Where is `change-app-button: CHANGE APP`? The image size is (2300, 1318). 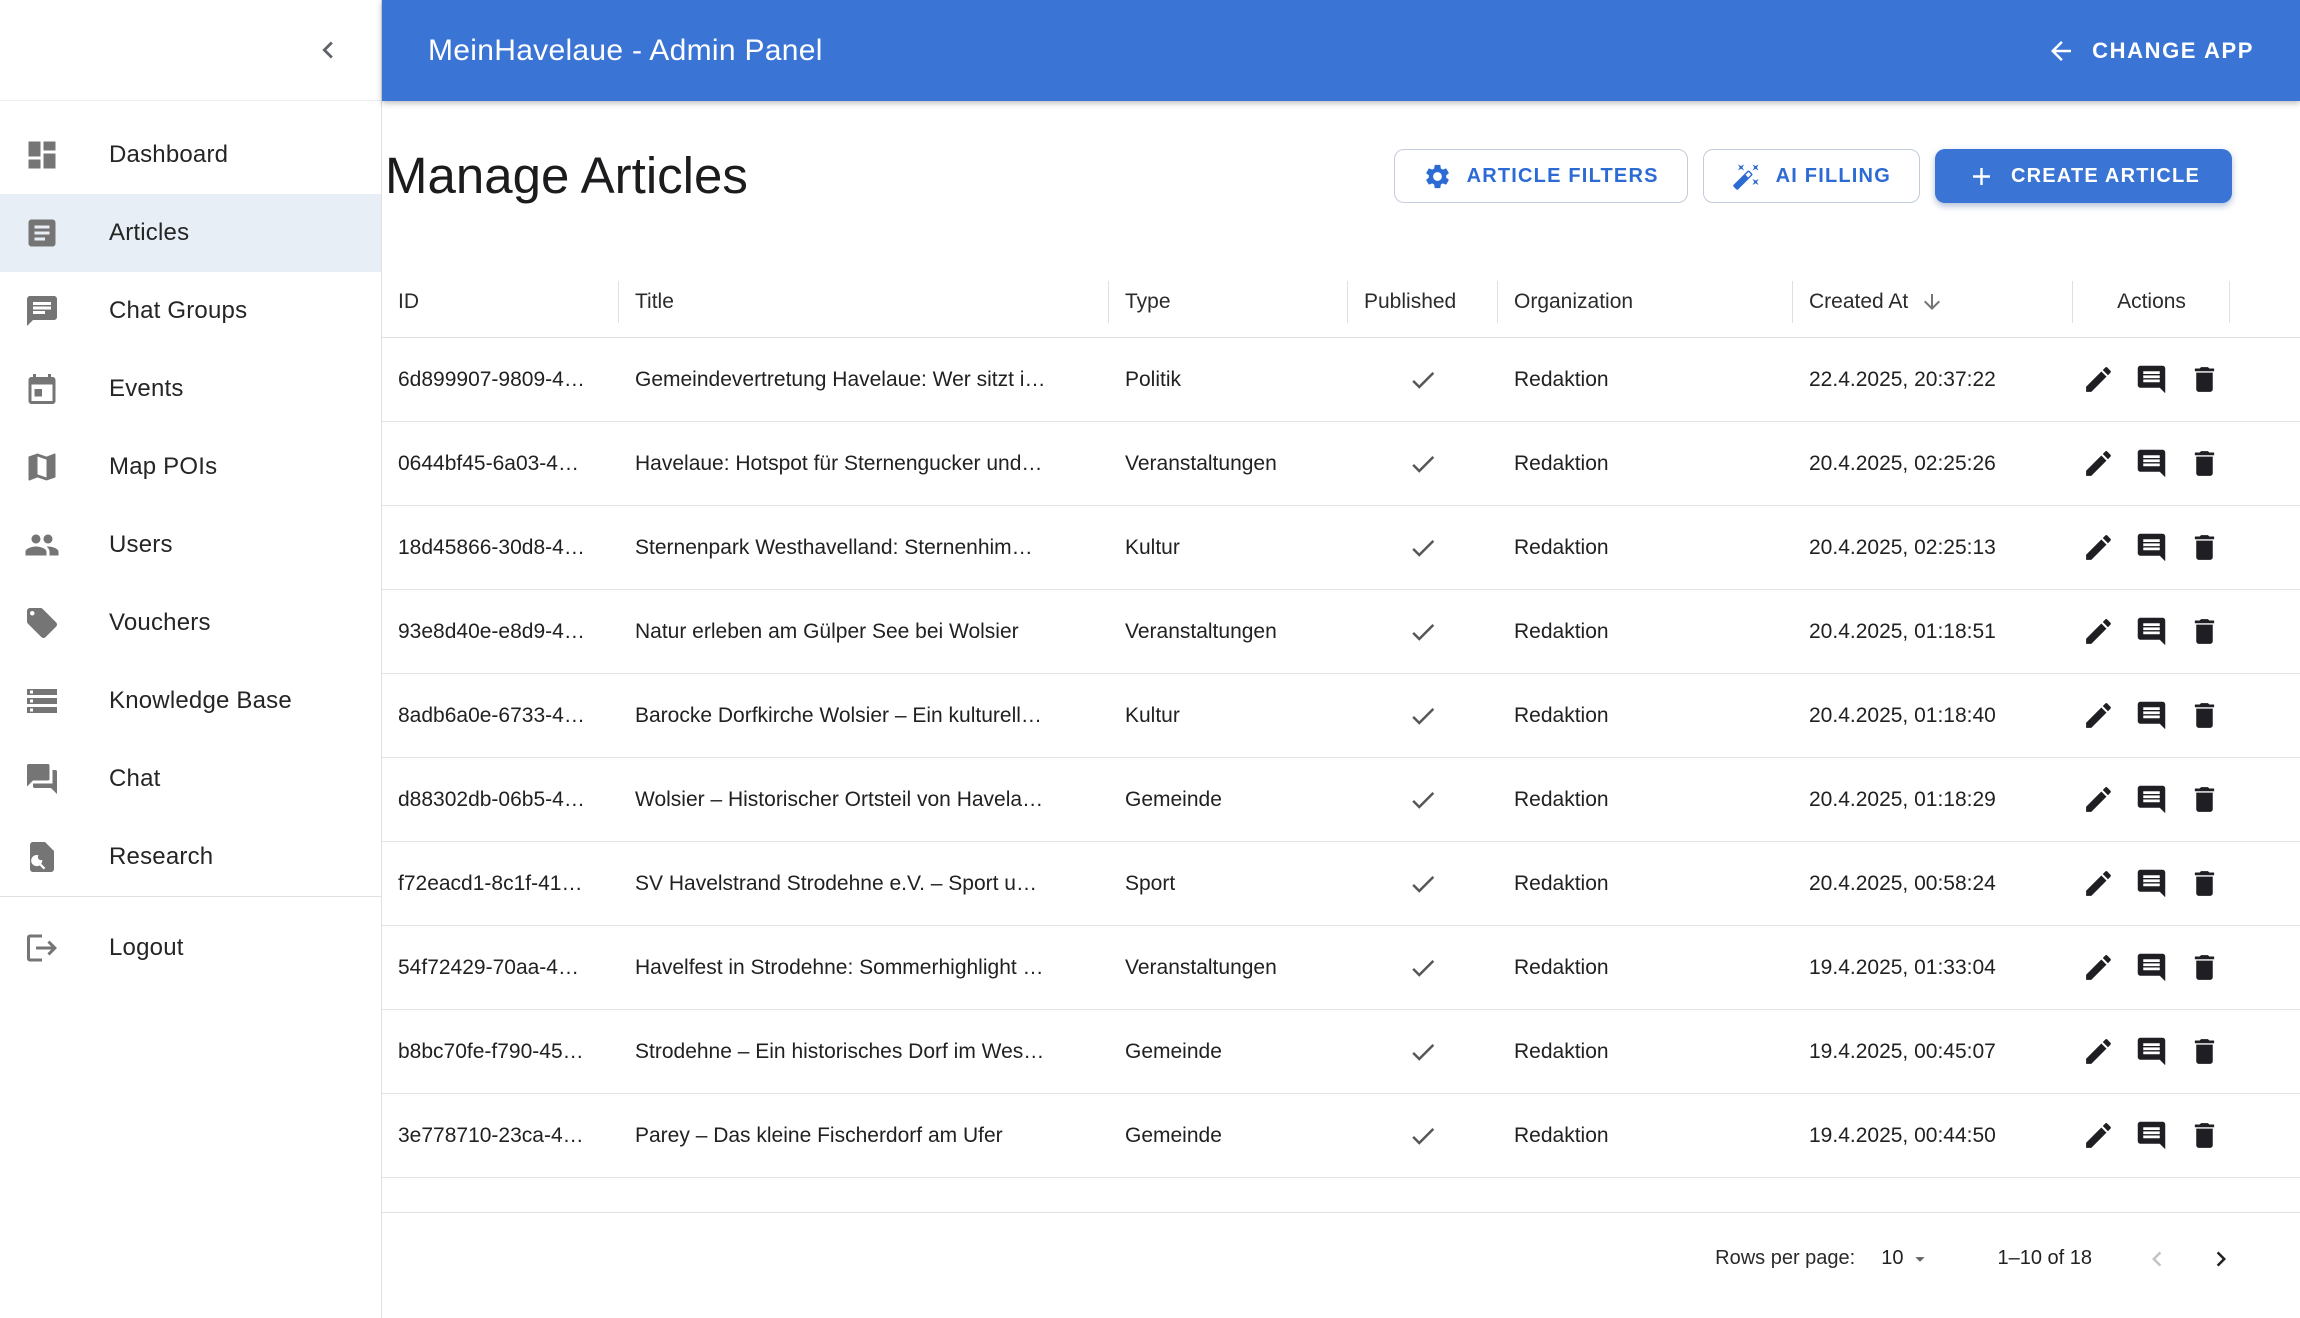 change-app-button: CHANGE APP is located at coordinates (2150, 51).